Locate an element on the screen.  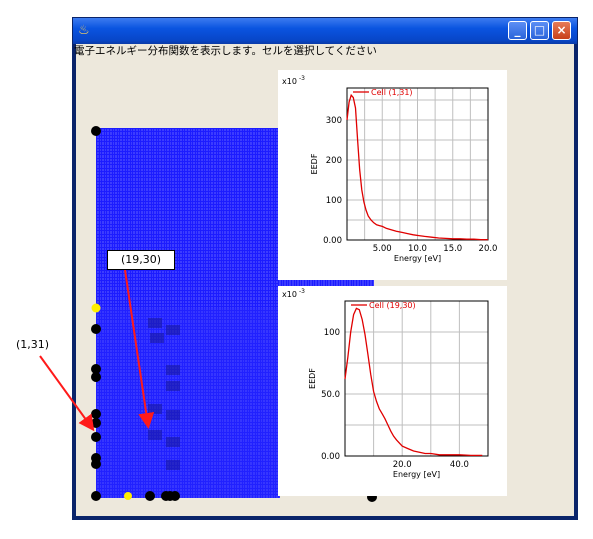
chart-plot-frame is located at coordinates (416, 378).